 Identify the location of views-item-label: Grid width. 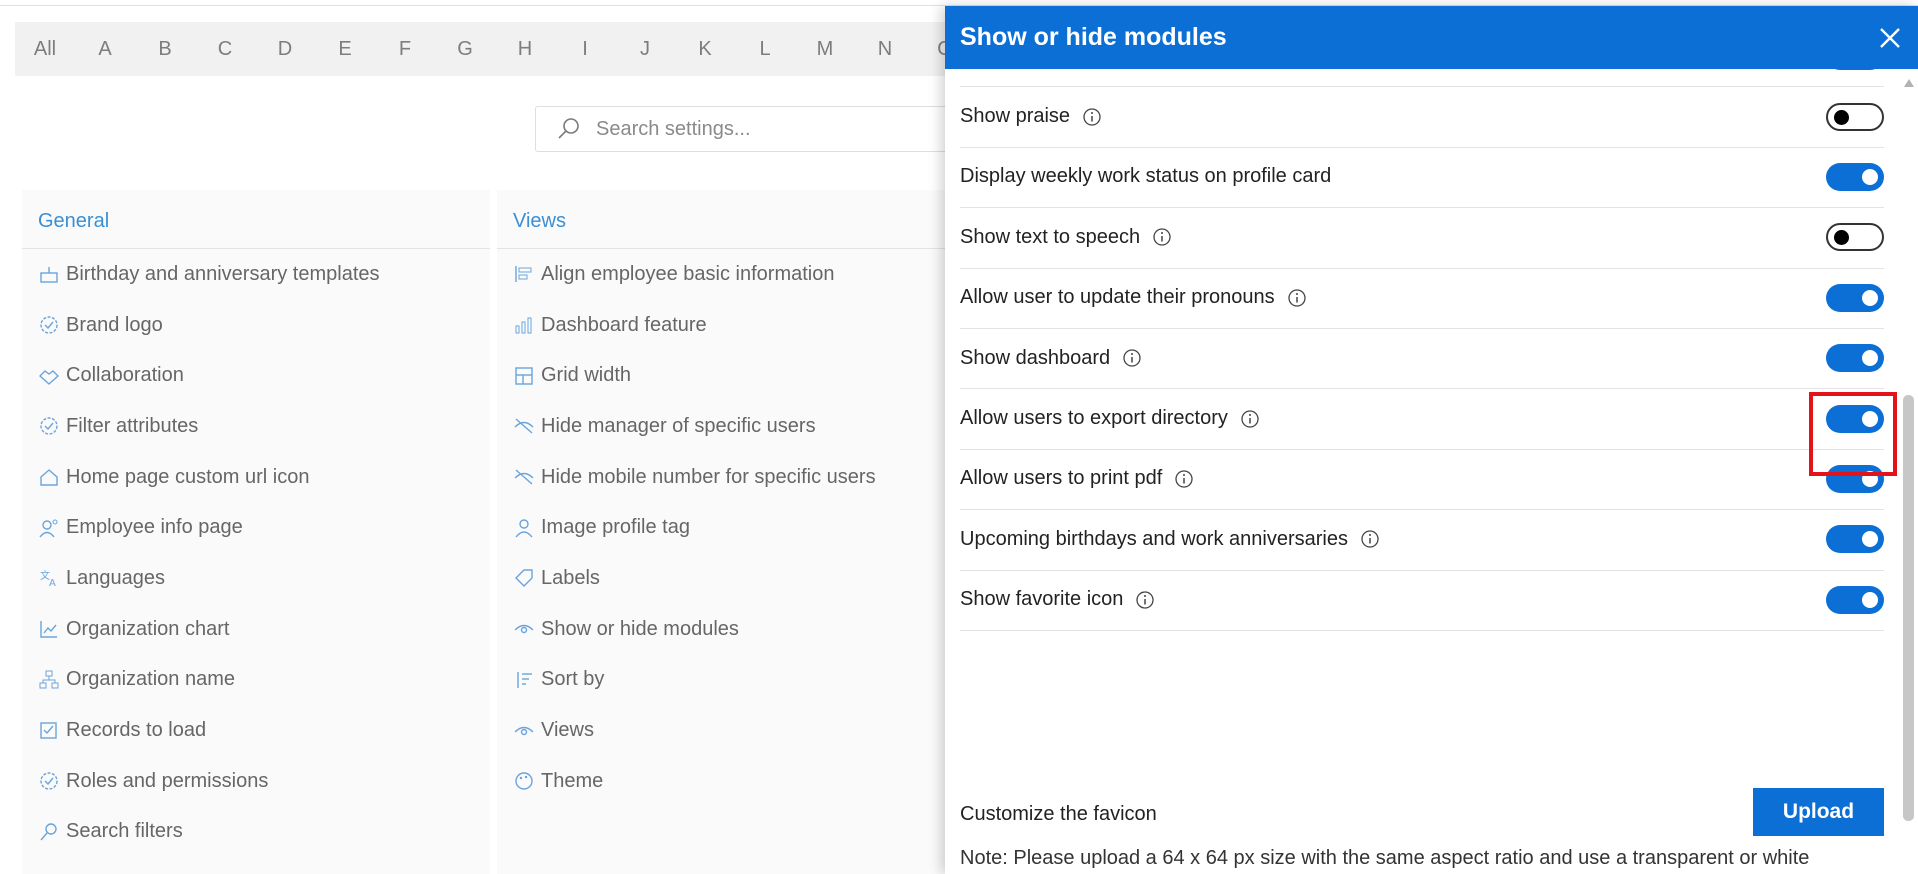
(586, 375).